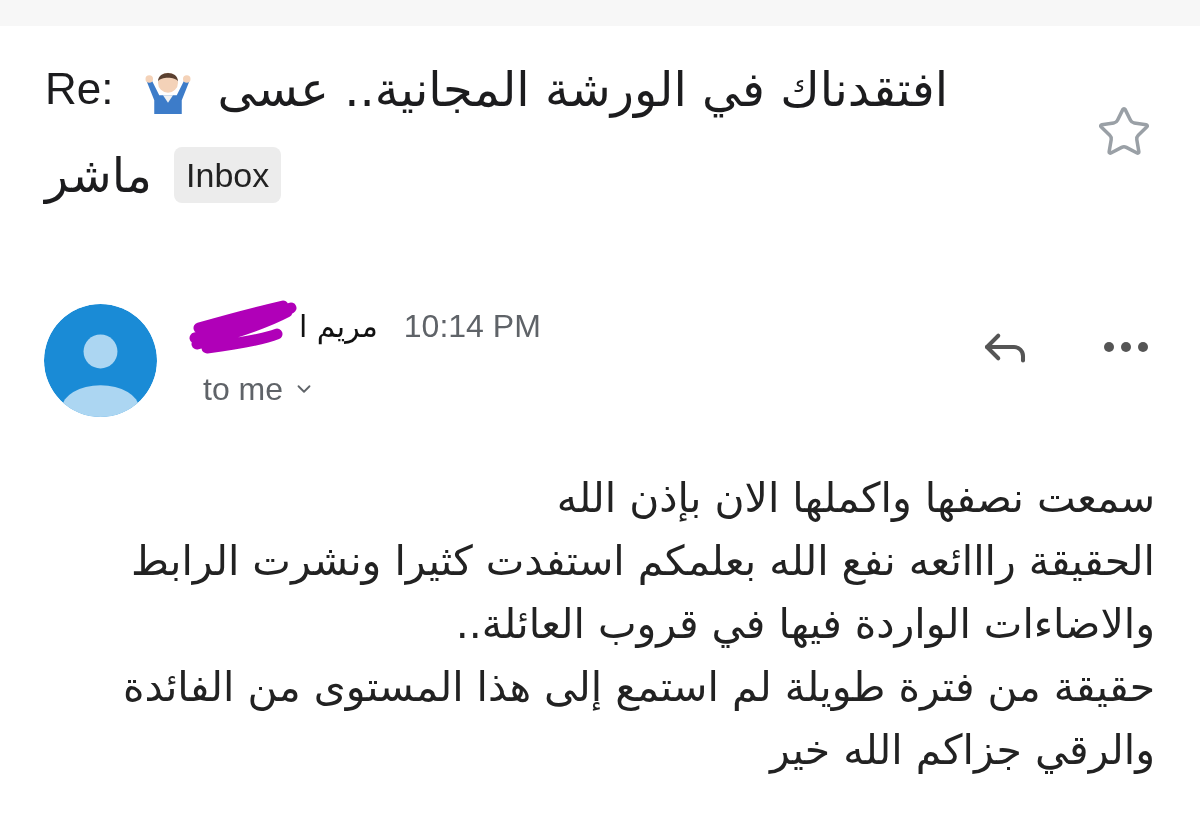 Image resolution: width=1200 pixels, height=814 pixels. I want to click on message-time: 10:14 PM, so click(472, 326).